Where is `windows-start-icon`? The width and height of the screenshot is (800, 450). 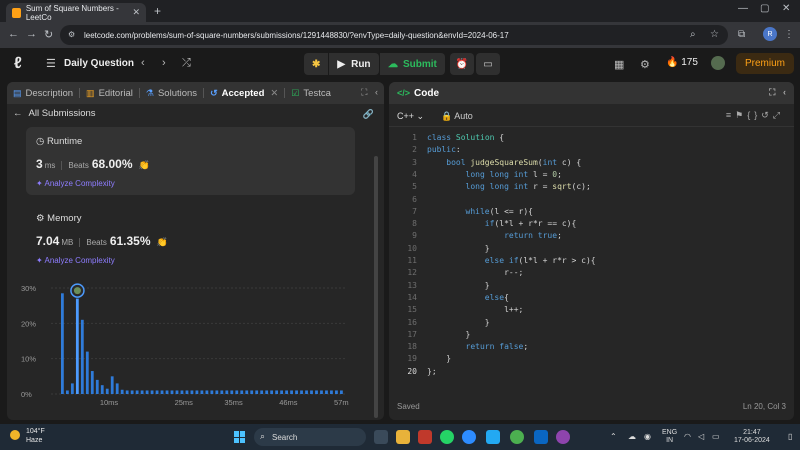
windows-start-icon is located at coordinates (240, 437).